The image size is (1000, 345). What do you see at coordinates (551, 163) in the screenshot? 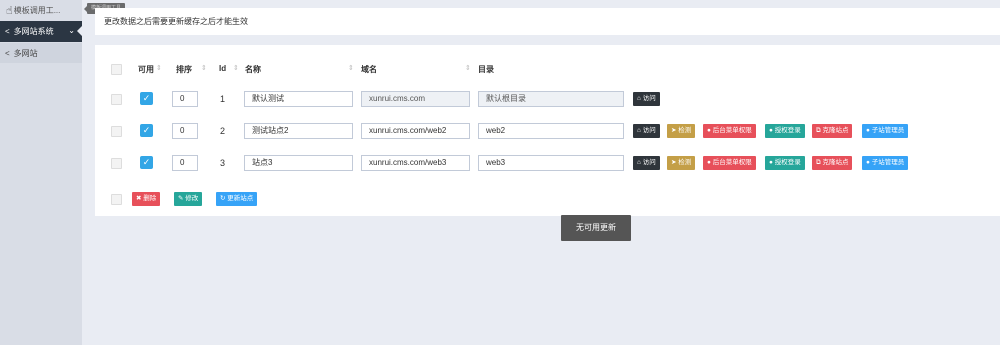
I see `dir-input: web3` at bounding box center [551, 163].